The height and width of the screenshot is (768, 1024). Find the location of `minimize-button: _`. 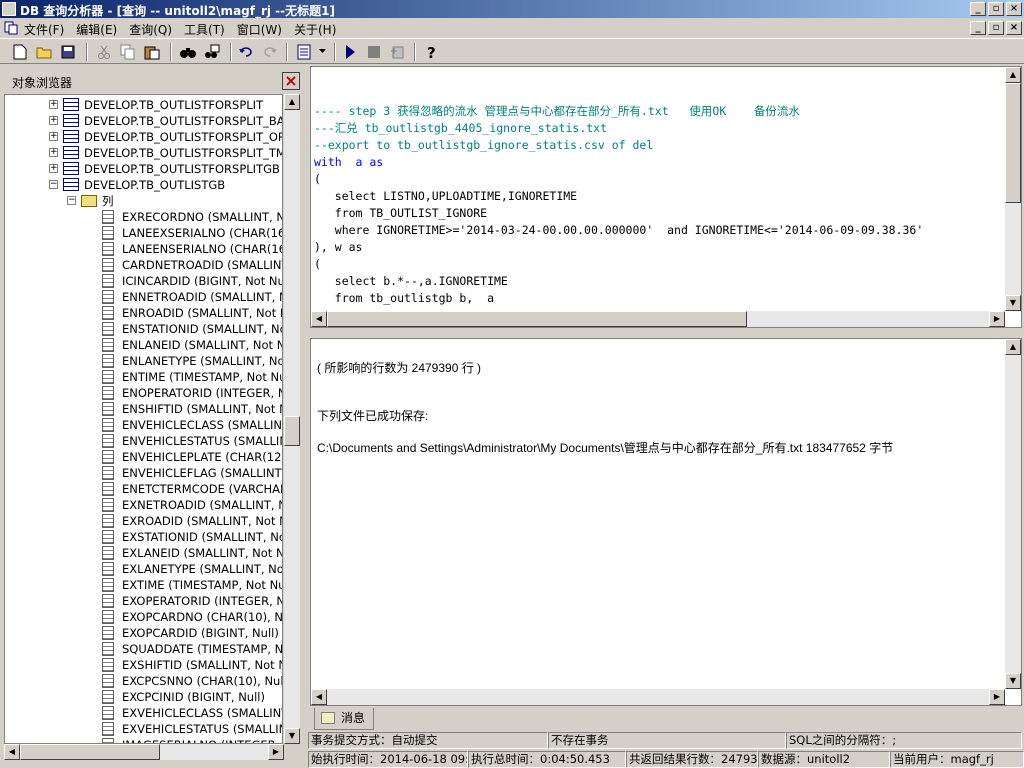

minimize-button: _ is located at coordinates (978, 9).